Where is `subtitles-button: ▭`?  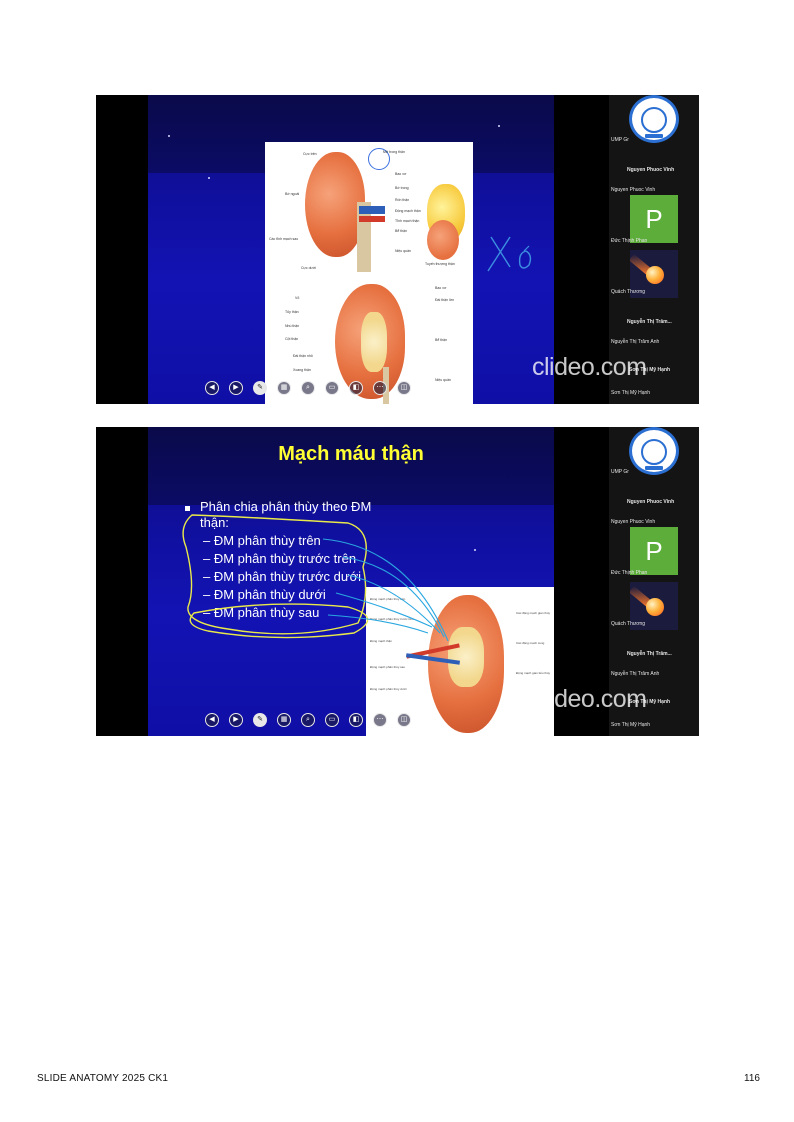 subtitles-button: ▭ is located at coordinates (332, 388).